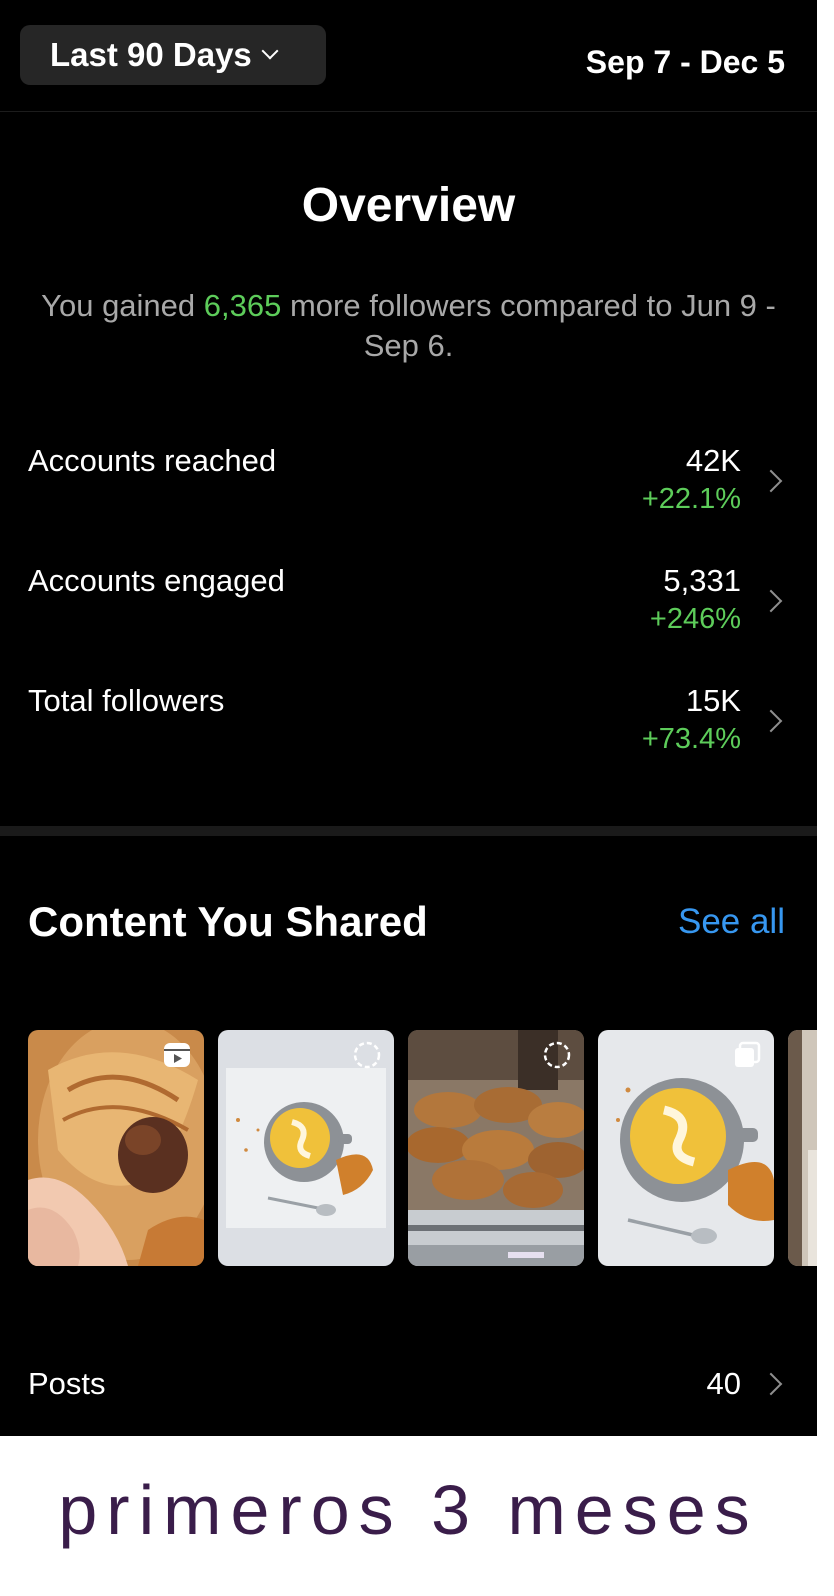 Image resolution: width=834 pixels, height=1596 pixels. I want to click on metric-row-accounts-engaged: Accounts engaged 5,331 +246%, so click(408, 613).